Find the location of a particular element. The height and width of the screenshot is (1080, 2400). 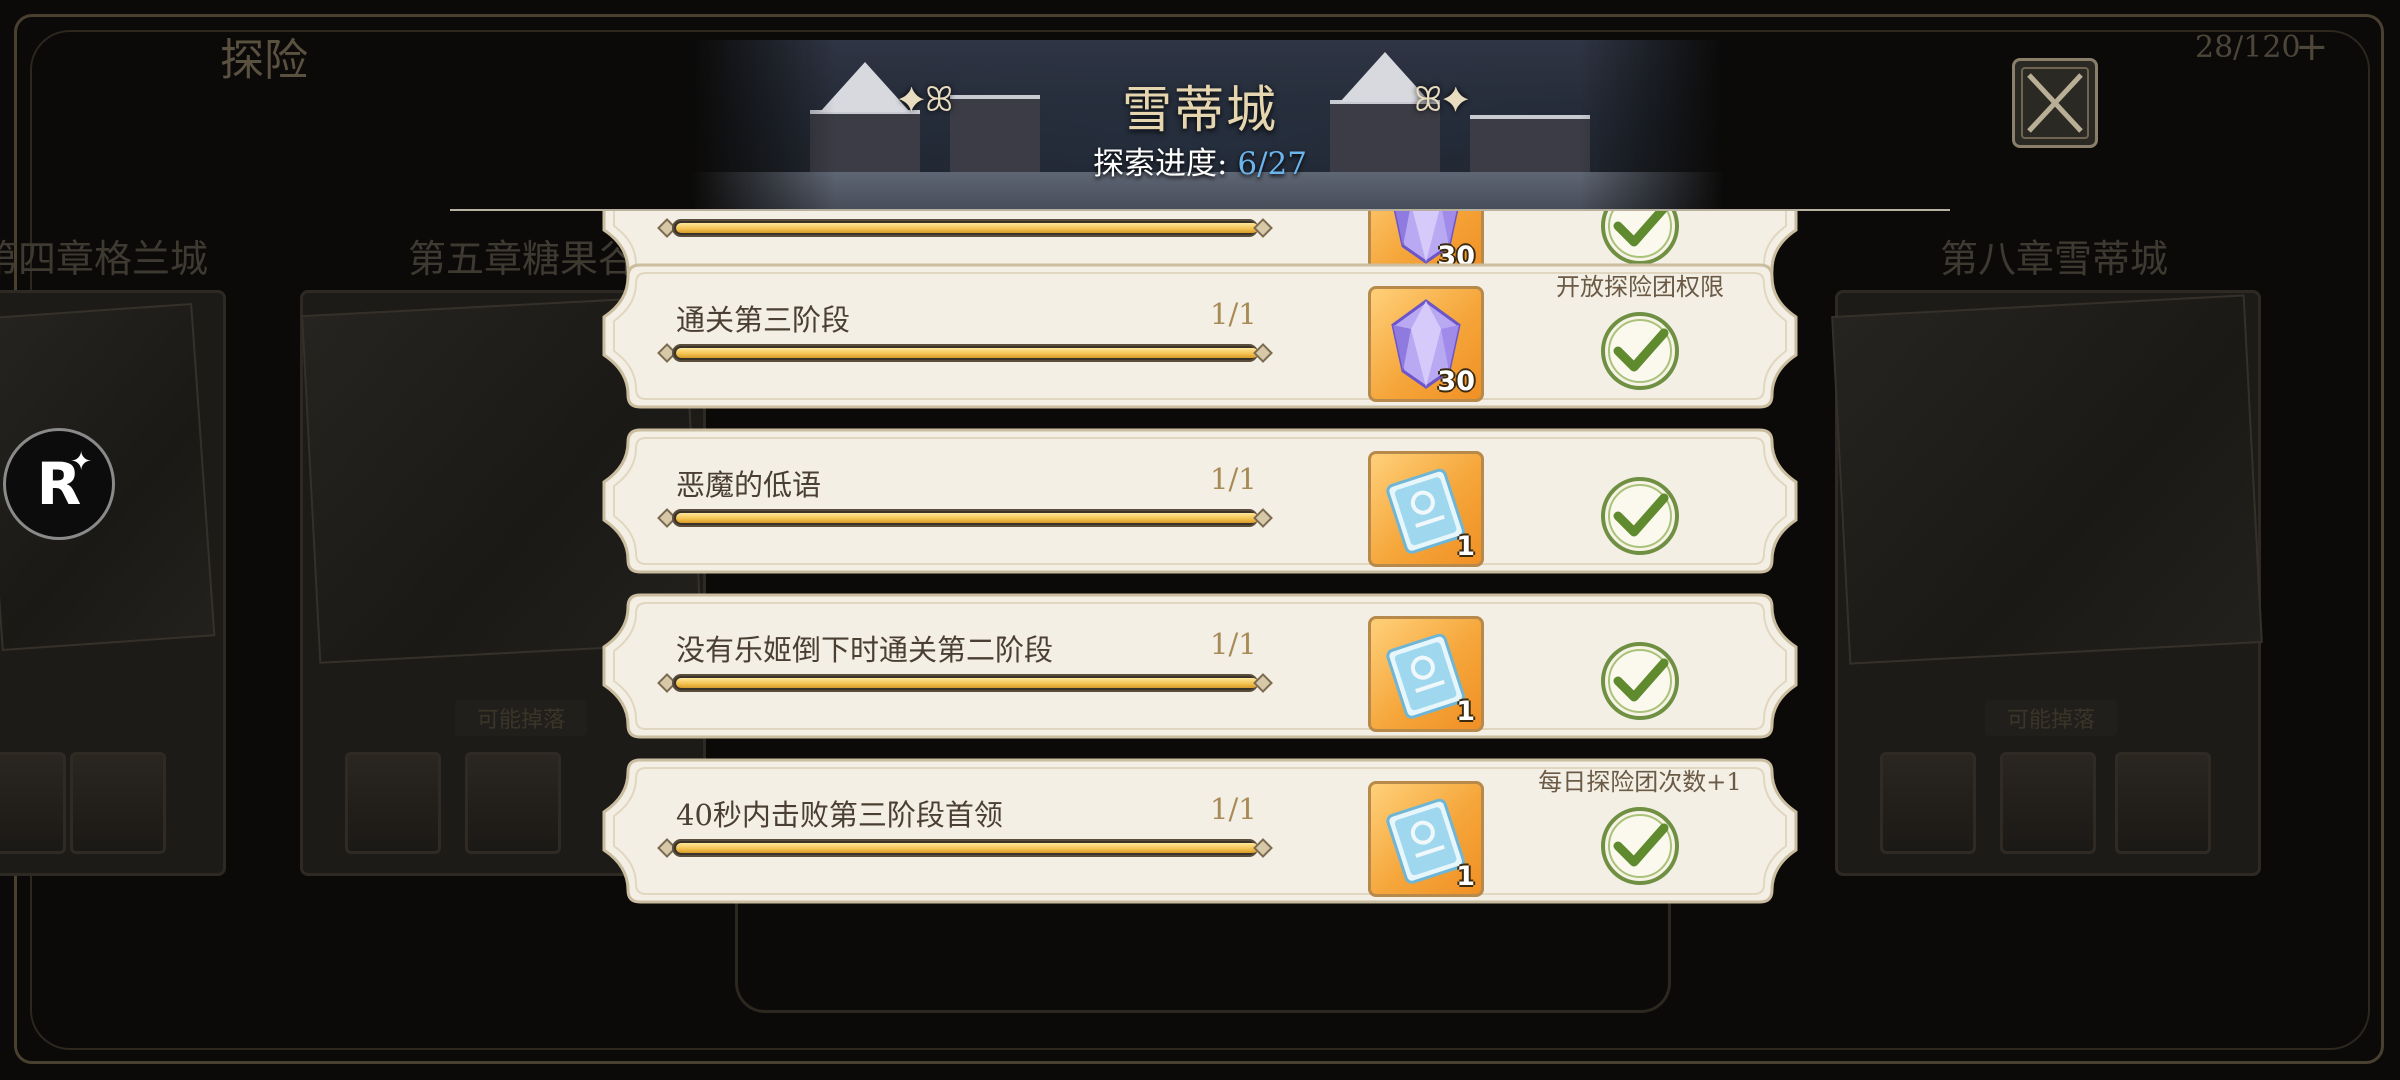

progress-value: 6/27 is located at coordinates (1272, 164).